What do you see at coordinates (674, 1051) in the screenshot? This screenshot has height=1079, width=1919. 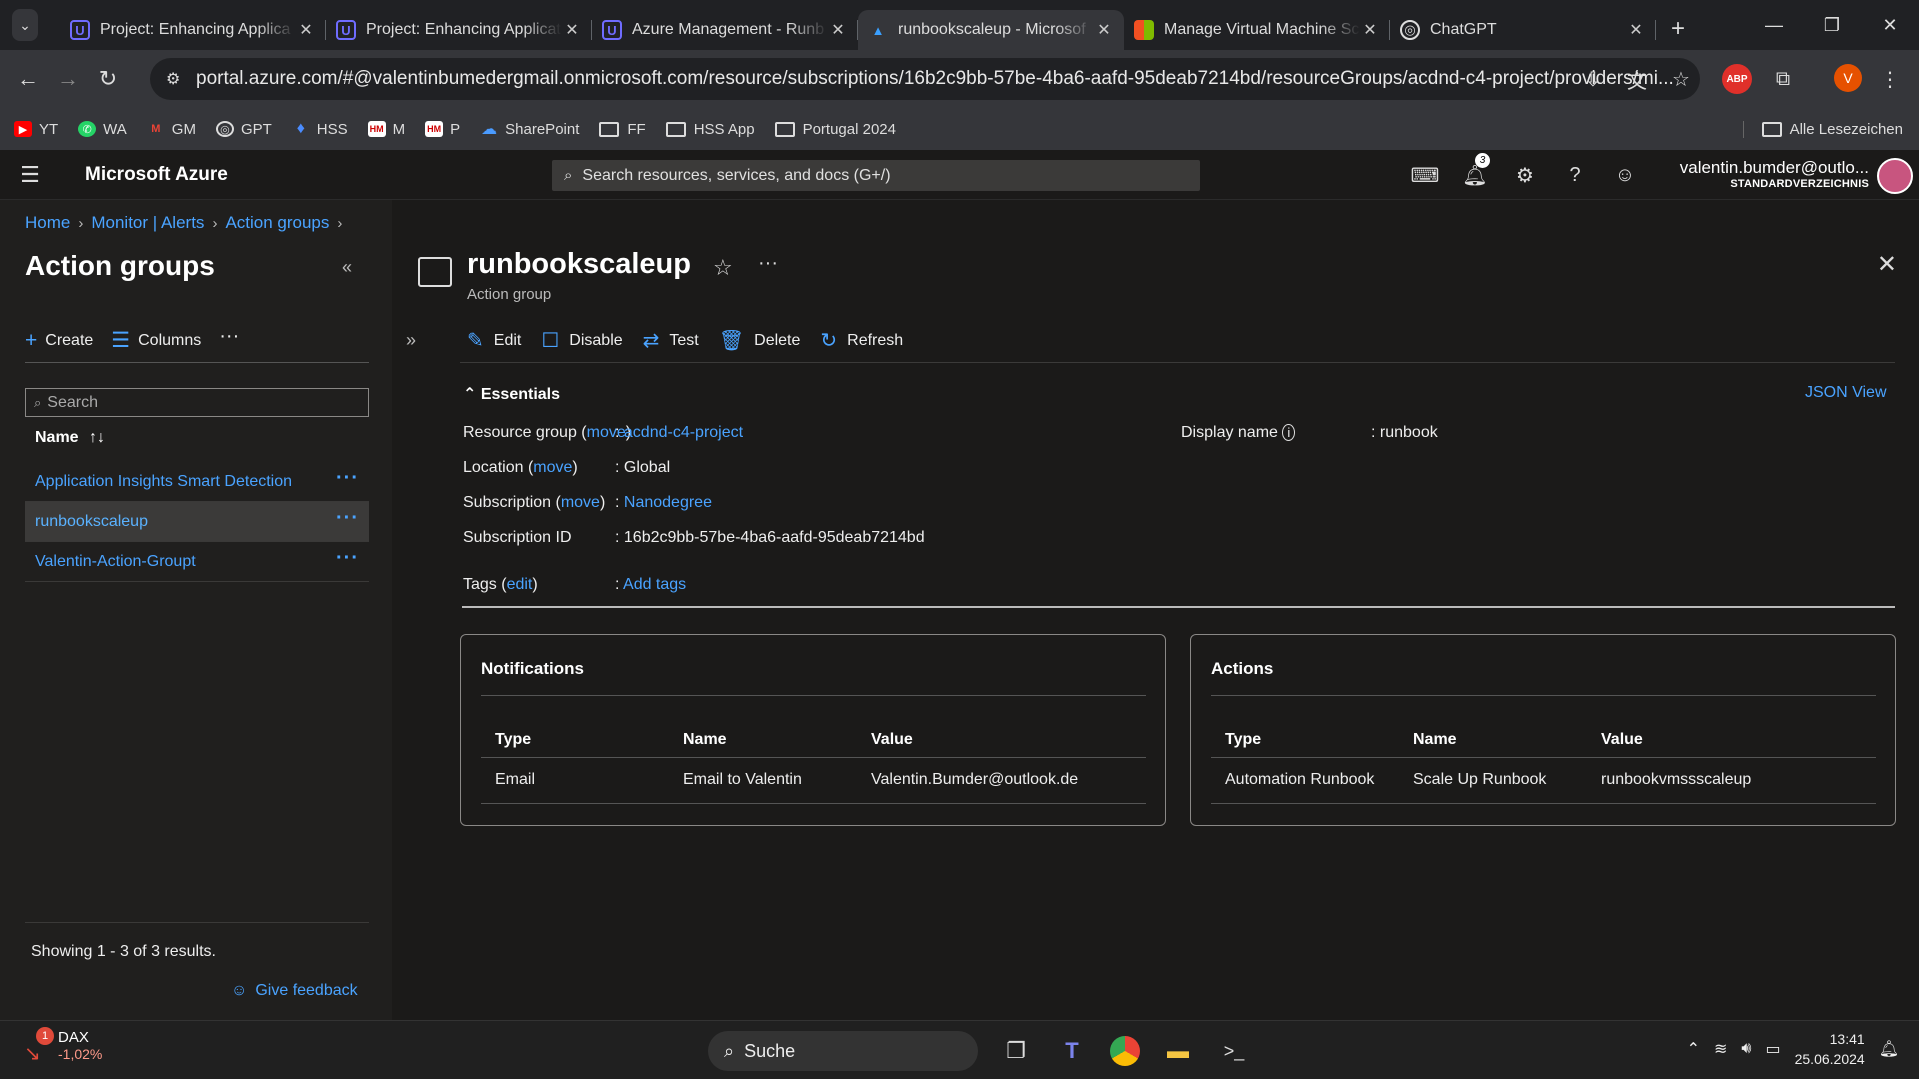 I see `windows-start-icon` at bounding box center [674, 1051].